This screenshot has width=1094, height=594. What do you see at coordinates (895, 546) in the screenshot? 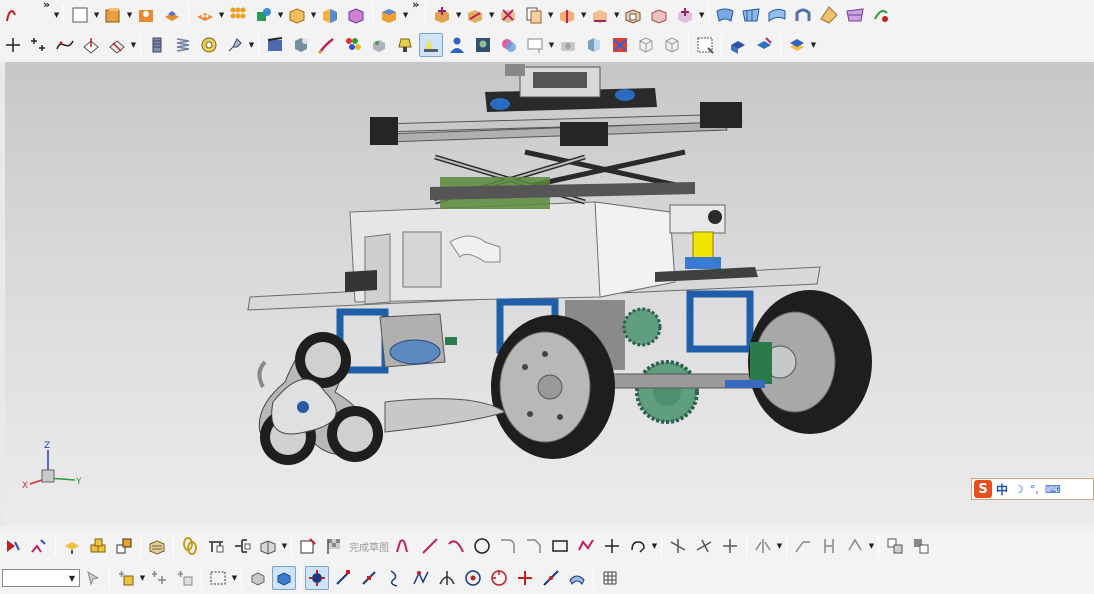
I see `convert-reference-icon` at bounding box center [895, 546].